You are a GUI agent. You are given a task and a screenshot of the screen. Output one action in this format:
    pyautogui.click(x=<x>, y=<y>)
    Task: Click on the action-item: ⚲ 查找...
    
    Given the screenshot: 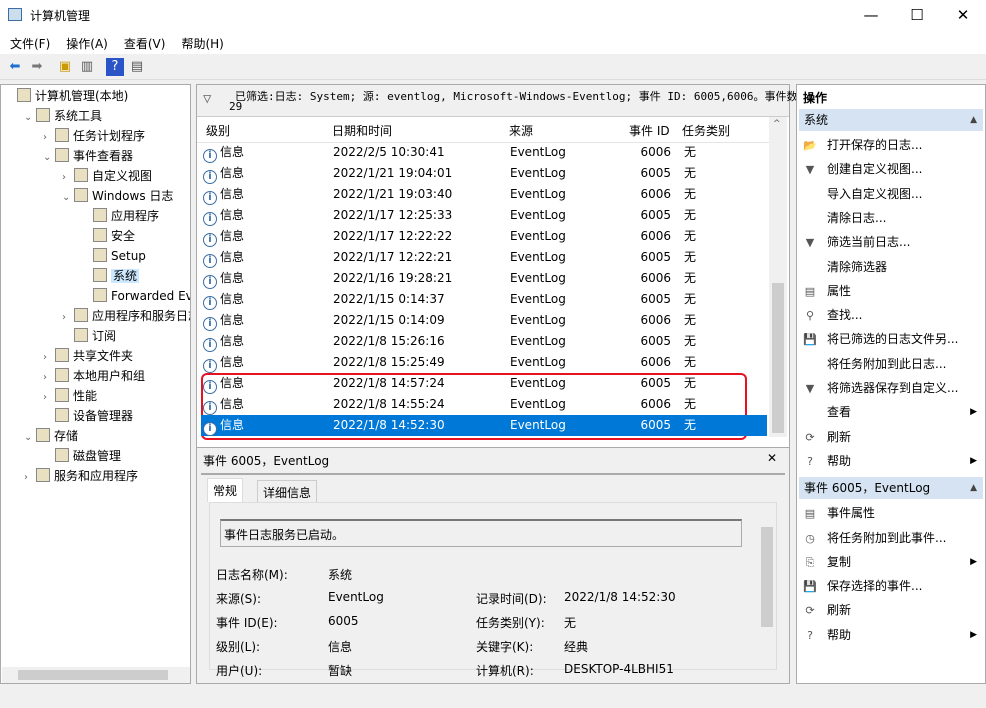 What is the action you would take?
    pyautogui.click(x=892, y=315)
    